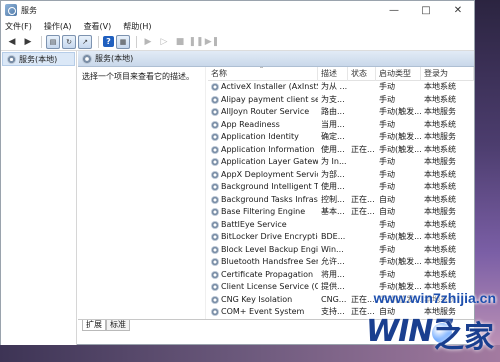  What do you see at coordinates (53, 41) in the screenshot?
I see `show-hide-console-tree-icon: ▤` at bounding box center [53, 41].